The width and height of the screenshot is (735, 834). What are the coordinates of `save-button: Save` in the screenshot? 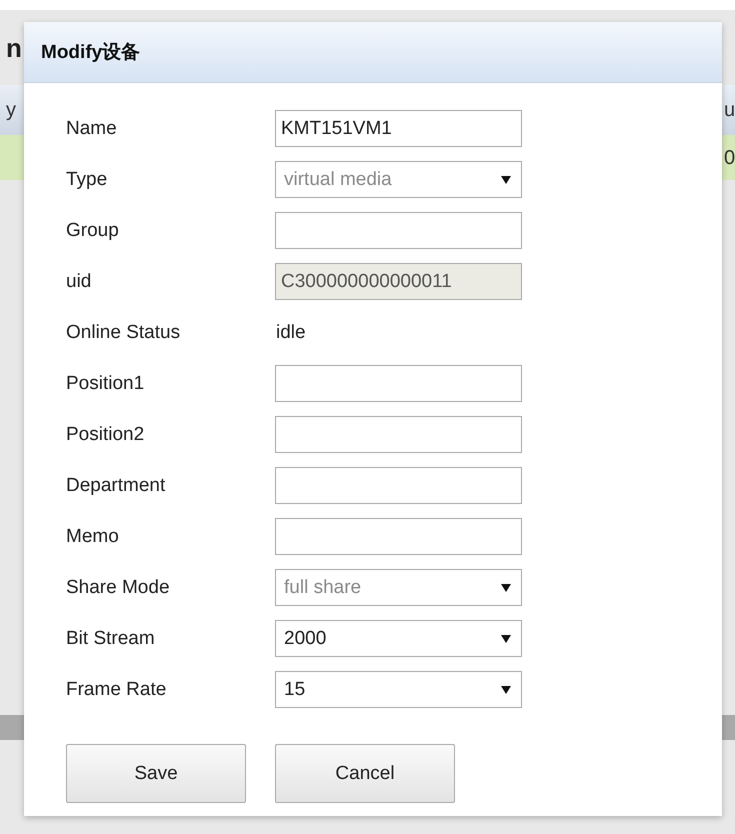 It's located at (156, 773).